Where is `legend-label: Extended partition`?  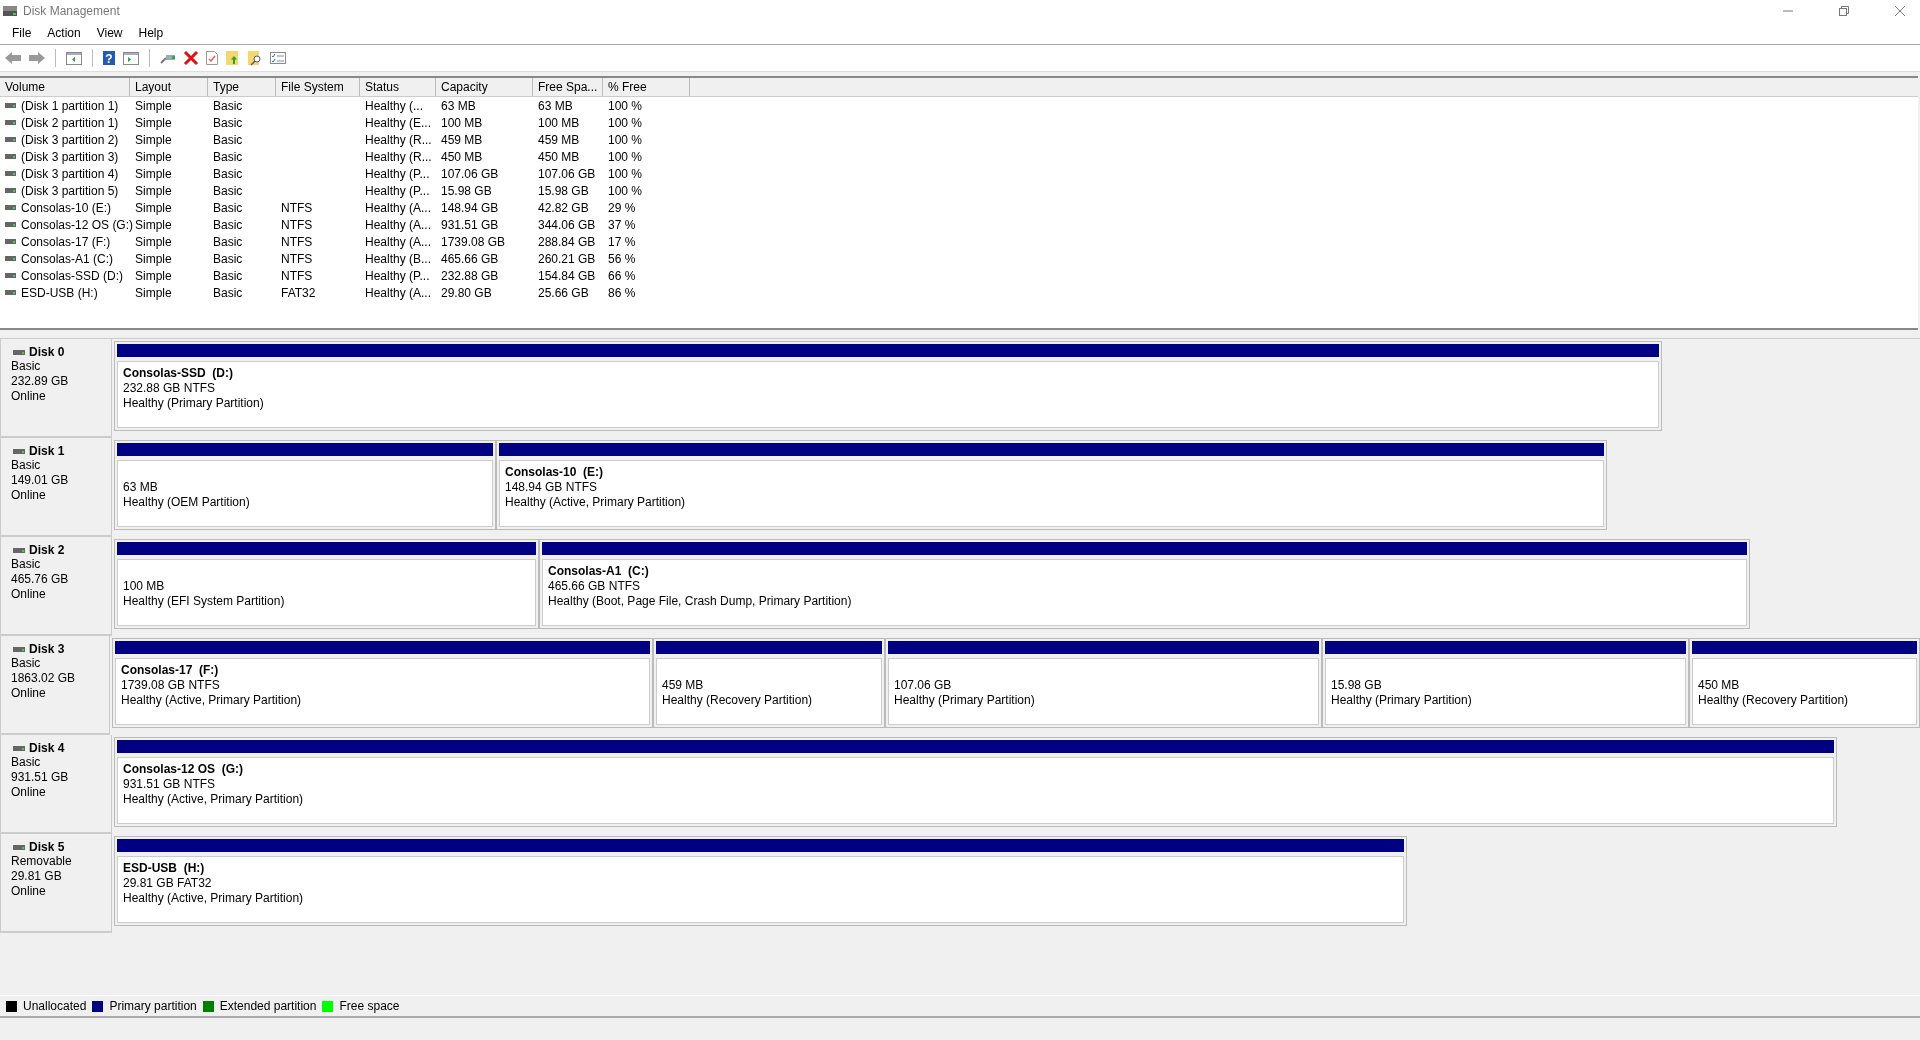 legend-label: Extended partition is located at coordinates (268, 1006).